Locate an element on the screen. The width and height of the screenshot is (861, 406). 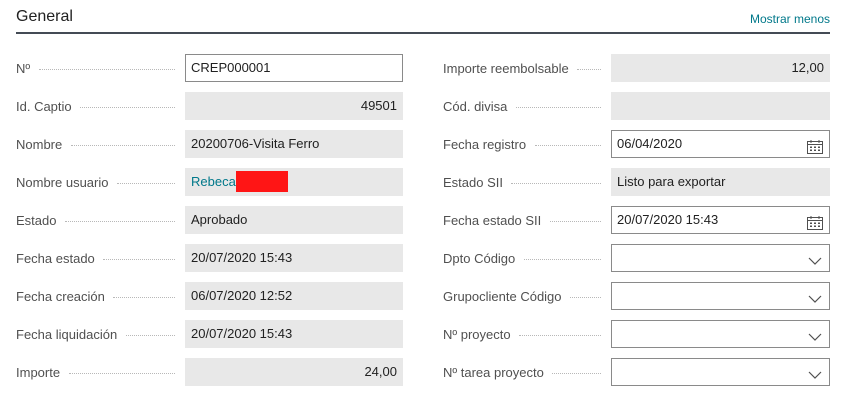
field-row-grupocliente-codigo: Grupocliente Código is located at coordinates (636, 297).